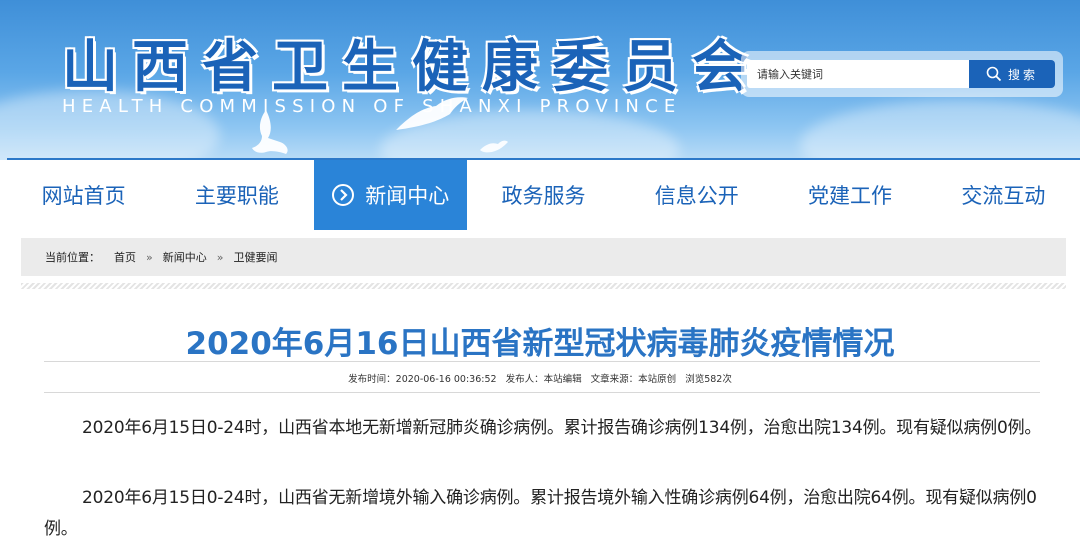  I want to click on publish-time: 发布时间：2020-06-16 00:36:52, so click(422, 379).